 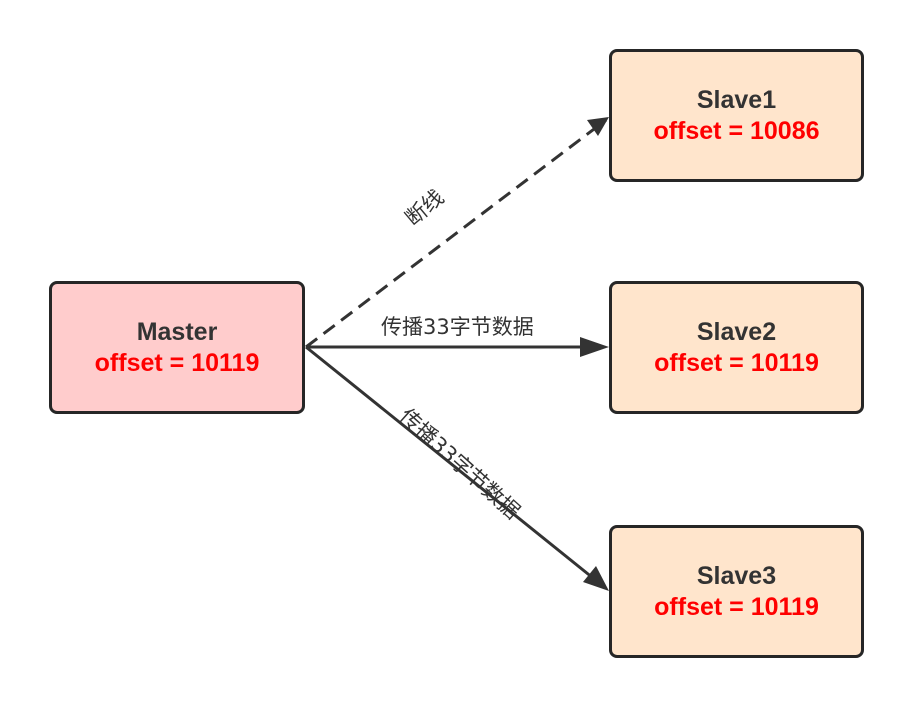 I want to click on master-name: Master, so click(x=177, y=331).